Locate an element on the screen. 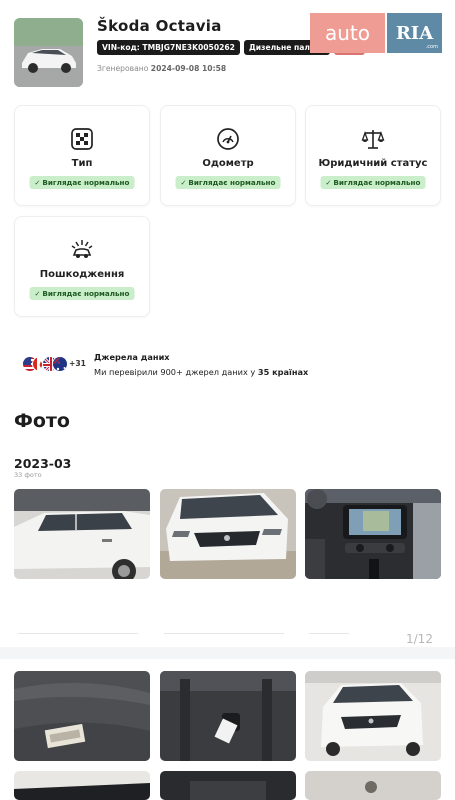 The width and height of the screenshot is (455, 800). country-flags is located at coordinates (45, 364).